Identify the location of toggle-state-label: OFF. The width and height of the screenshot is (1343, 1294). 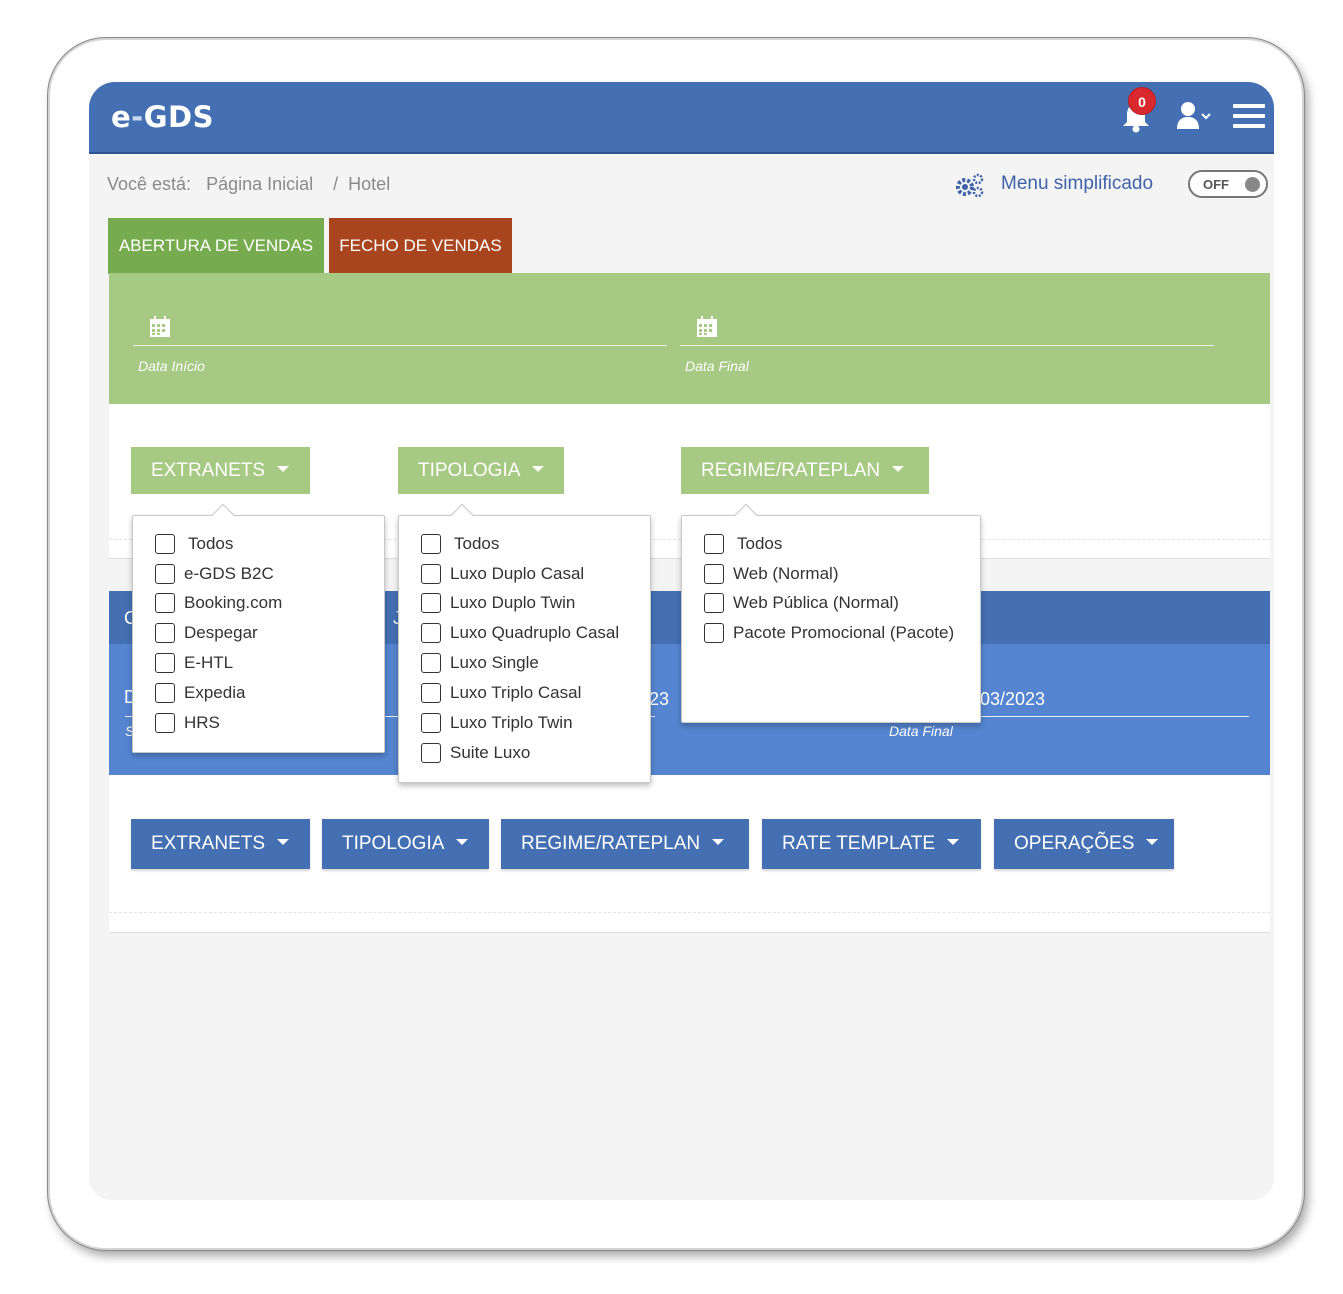
(1216, 184).